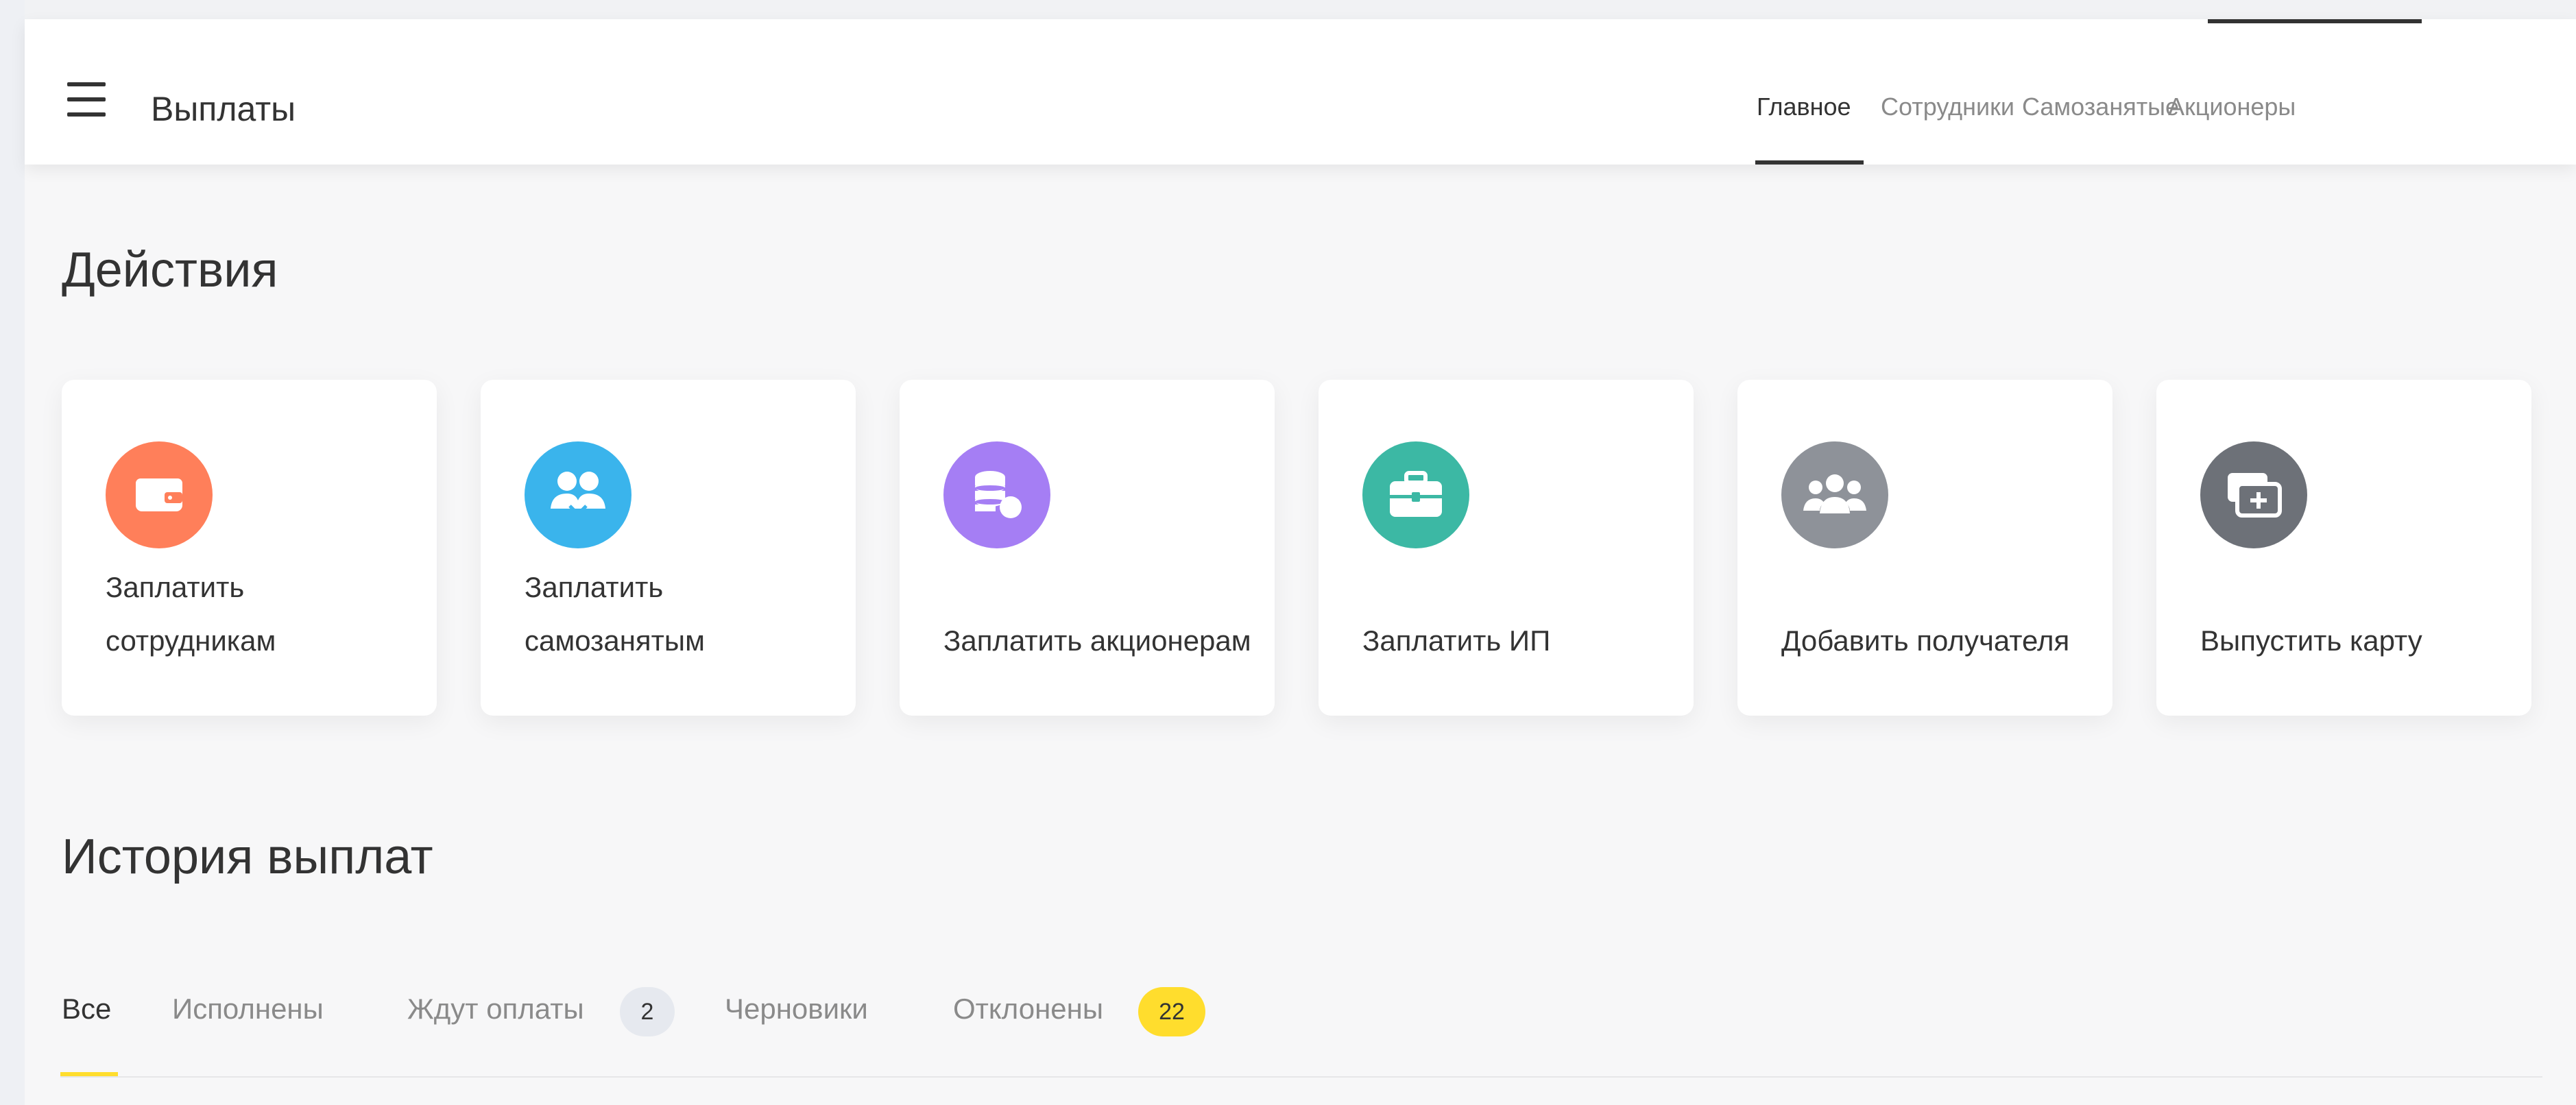 The image size is (2576, 1105). Describe the element at coordinates (2344, 548) in the screenshot. I see `action-issue-card-card: Выпустить карту` at that location.